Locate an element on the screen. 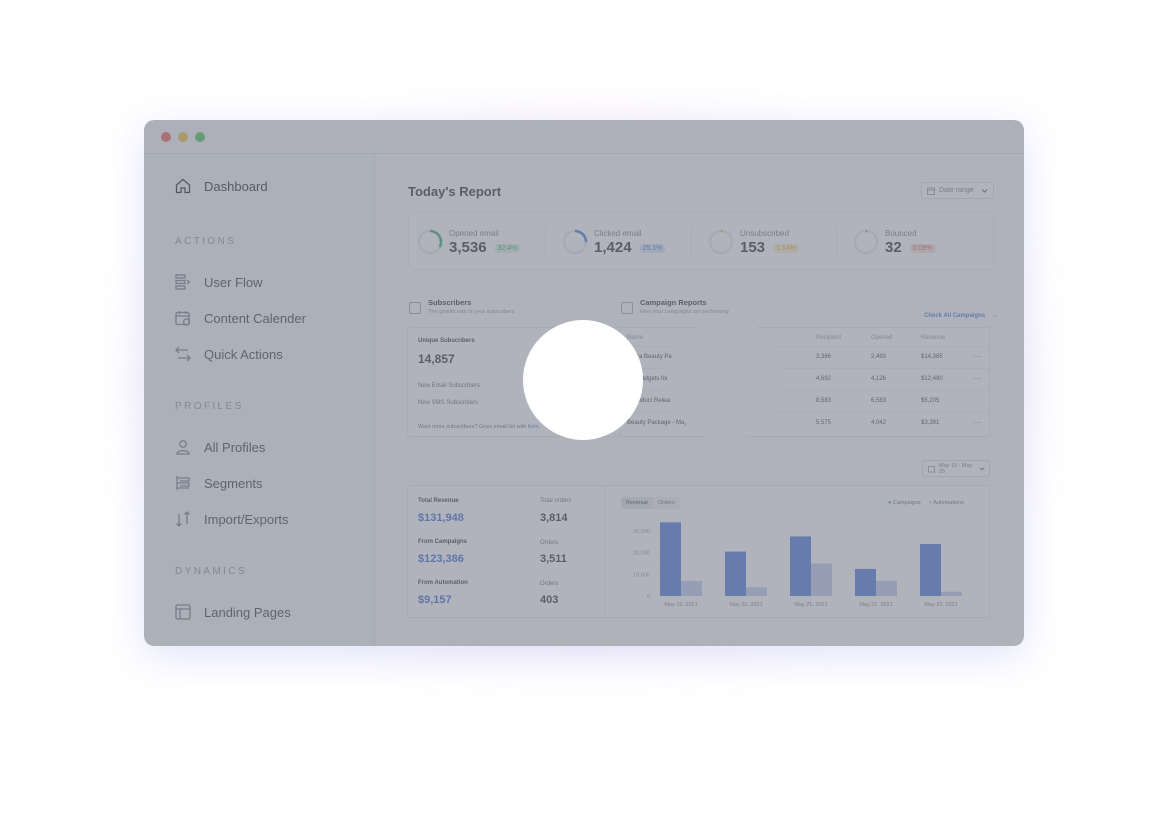 This screenshot has width=1168, height=814. section-label-dynamics: DYNAMICS is located at coordinates (211, 571).